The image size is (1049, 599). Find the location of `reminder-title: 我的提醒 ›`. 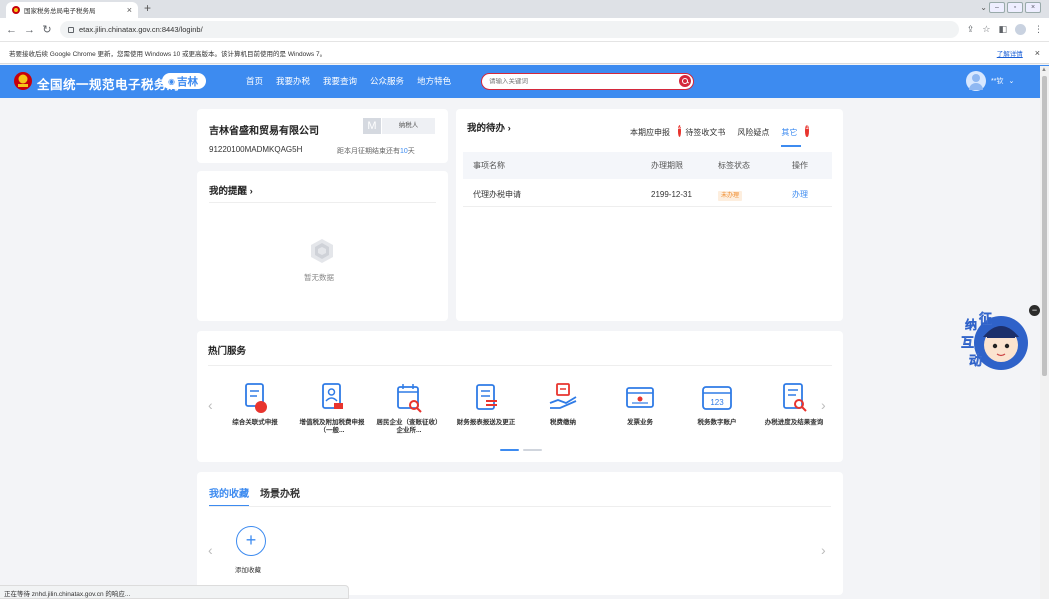

reminder-title: 我的提醒 › is located at coordinates (231, 190).